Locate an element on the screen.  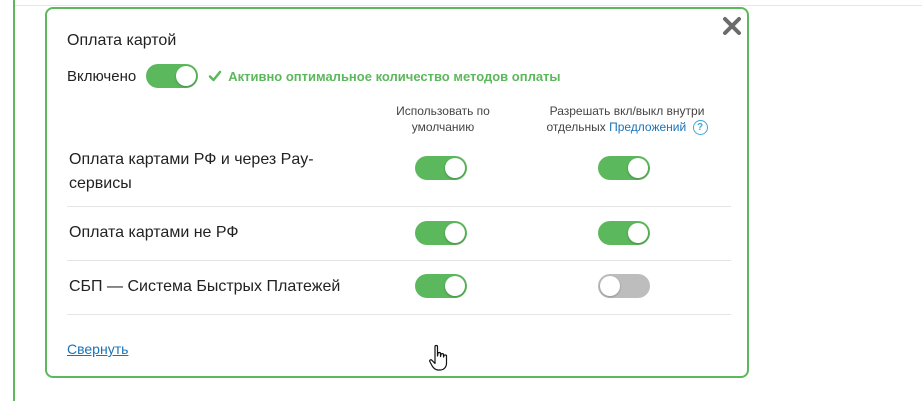
column-header-allow-line2: отдельных Предложений ? is located at coordinates (627, 127).